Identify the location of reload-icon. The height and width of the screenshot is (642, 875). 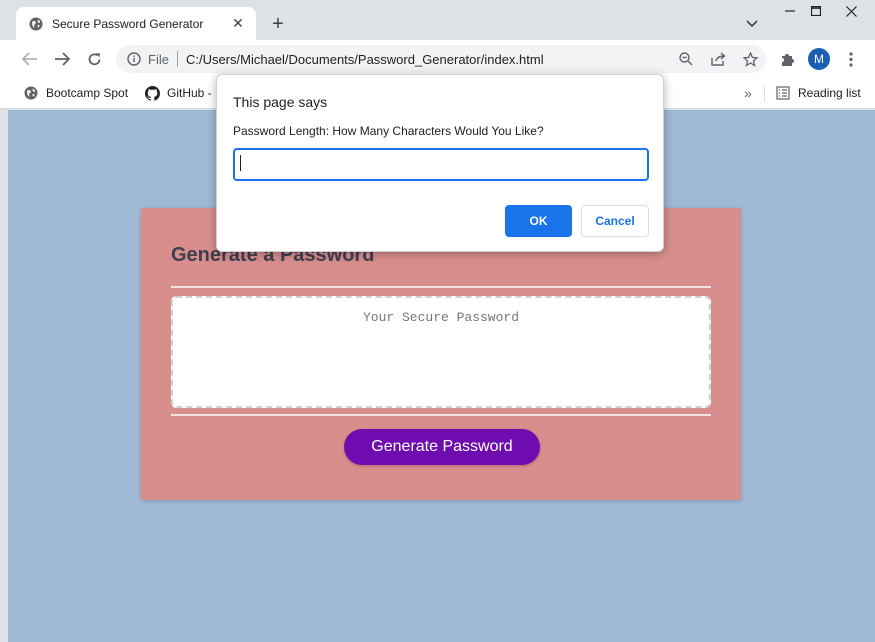
(94, 59).